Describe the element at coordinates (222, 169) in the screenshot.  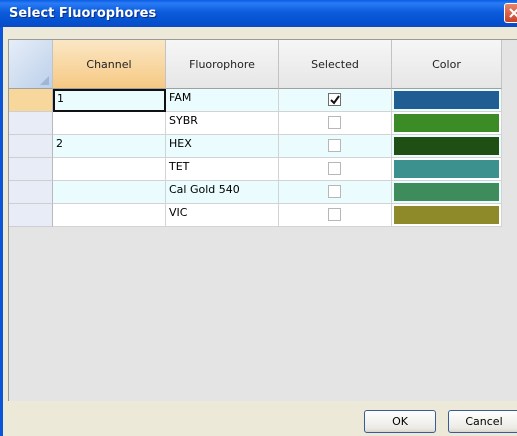
I see `fluorophore-cell: TET` at that location.